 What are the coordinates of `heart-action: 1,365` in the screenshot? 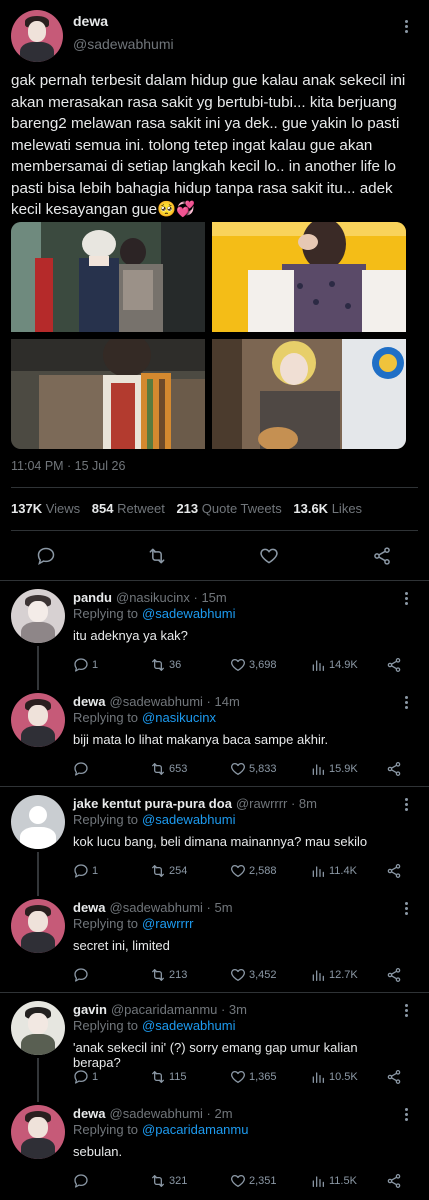 It's located at (253, 1077).